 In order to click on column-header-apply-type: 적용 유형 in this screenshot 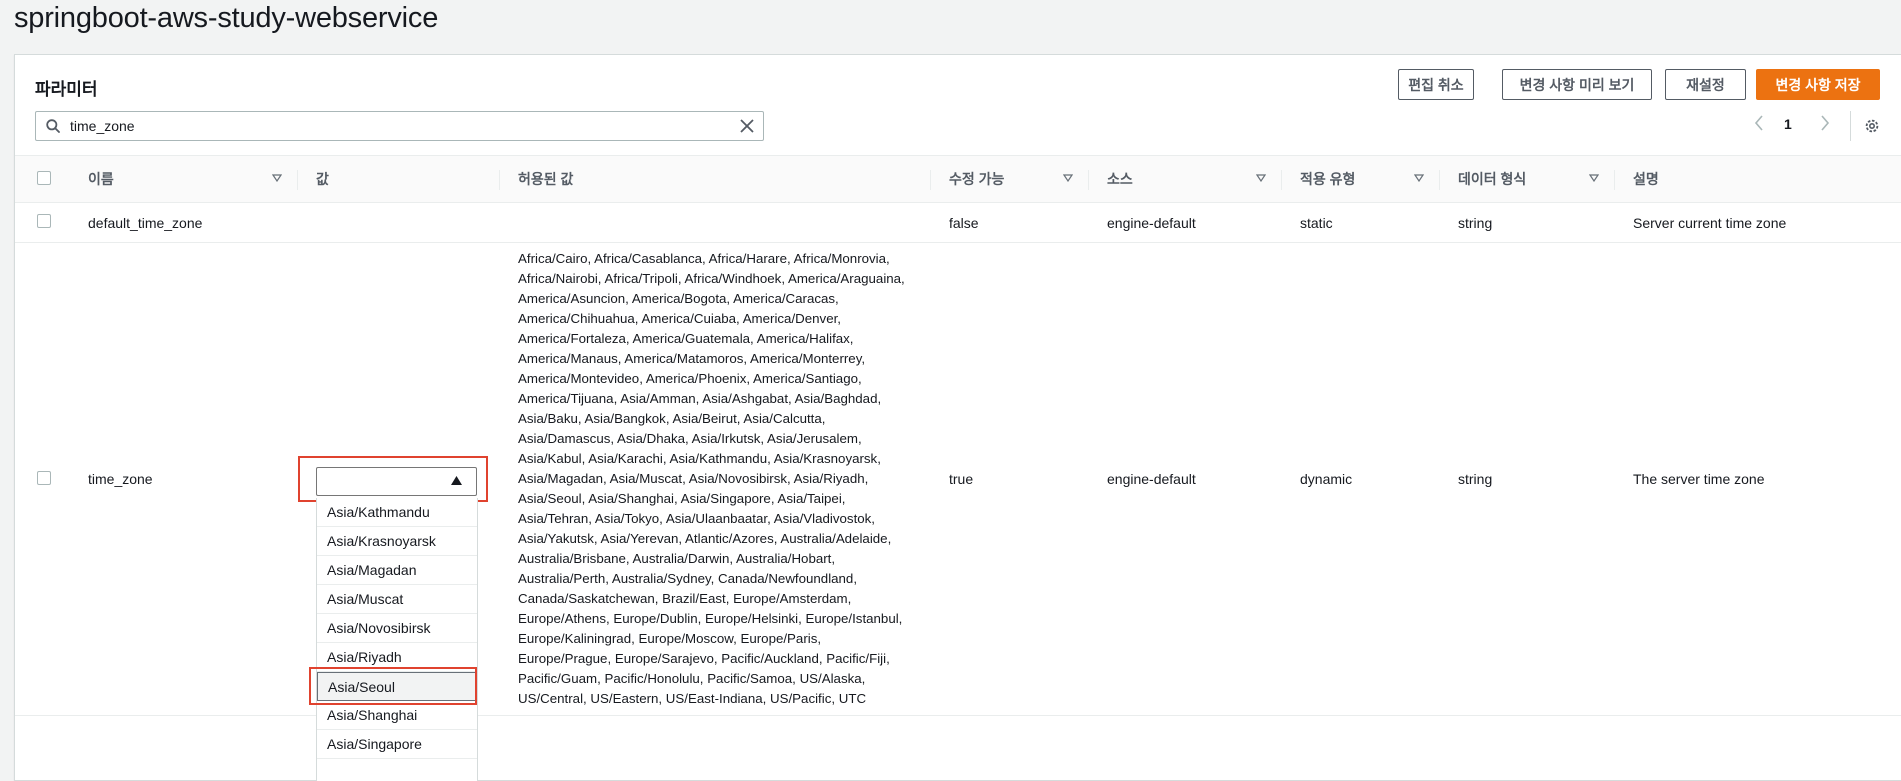, I will do `click(1361, 179)`.